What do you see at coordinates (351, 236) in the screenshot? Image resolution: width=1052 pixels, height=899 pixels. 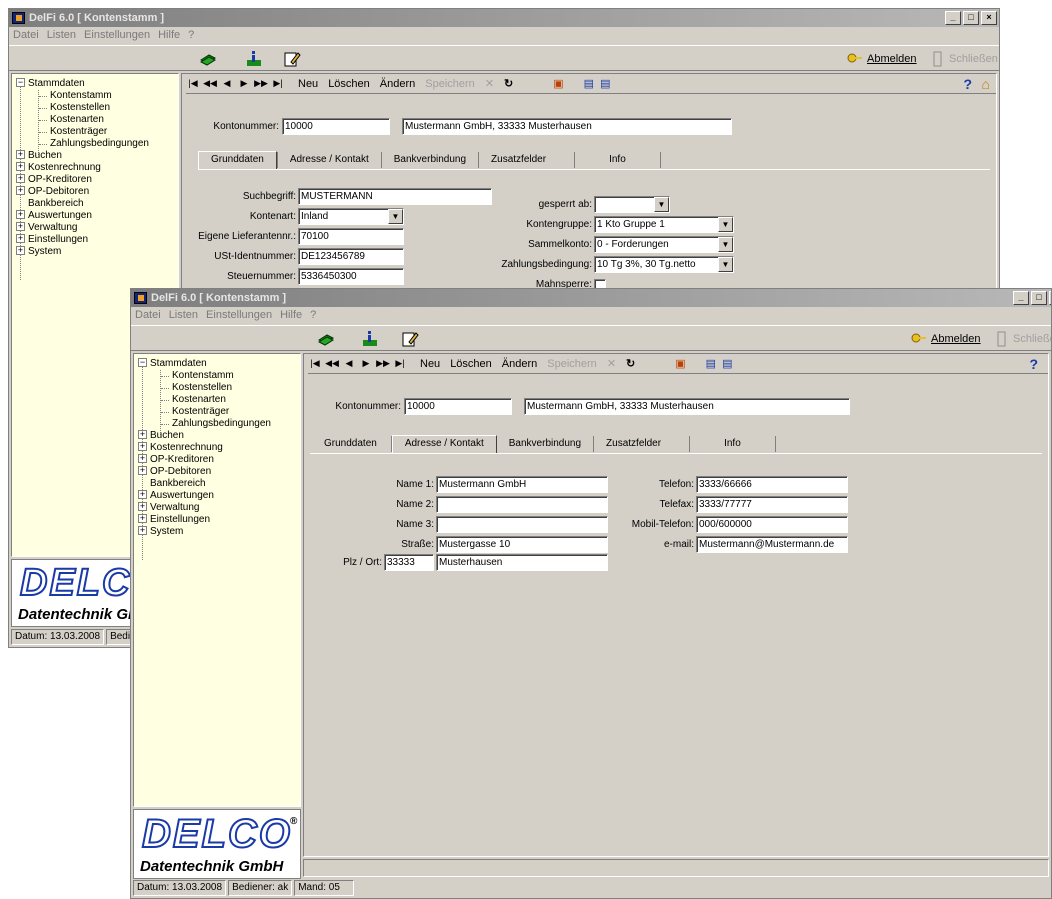 I see `lieferant-input: 70100` at bounding box center [351, 236].